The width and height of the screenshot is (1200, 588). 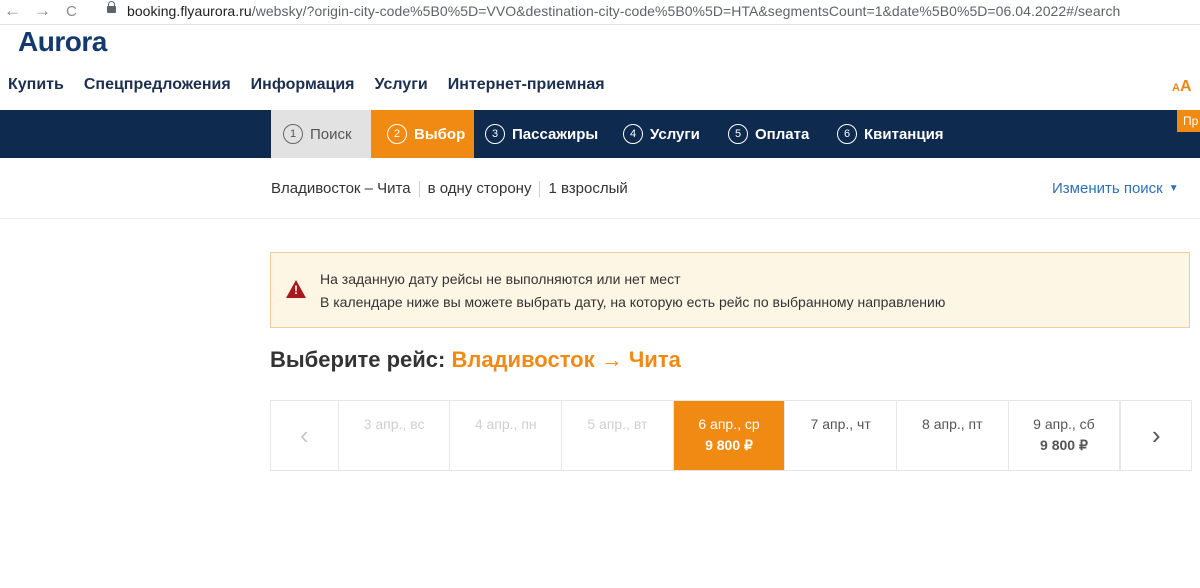 I want to click on calendar-day-date: 4 апр., пн, so click(x=505, y=424).